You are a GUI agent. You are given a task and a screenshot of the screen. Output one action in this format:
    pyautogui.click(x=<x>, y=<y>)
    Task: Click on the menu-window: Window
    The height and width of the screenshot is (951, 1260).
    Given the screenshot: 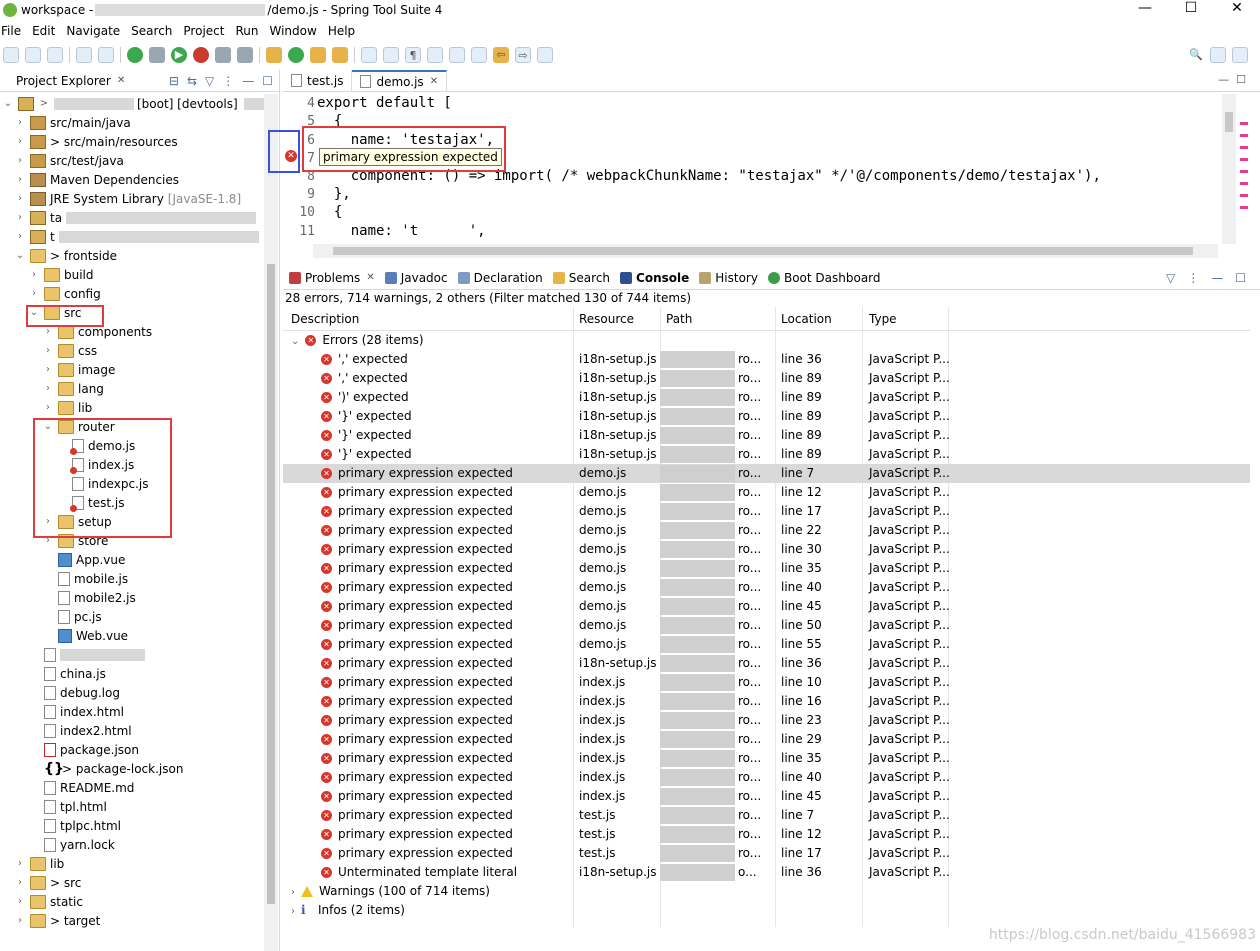 What is the action you would take?
    pyautogui.click(x=292, y=31)
    